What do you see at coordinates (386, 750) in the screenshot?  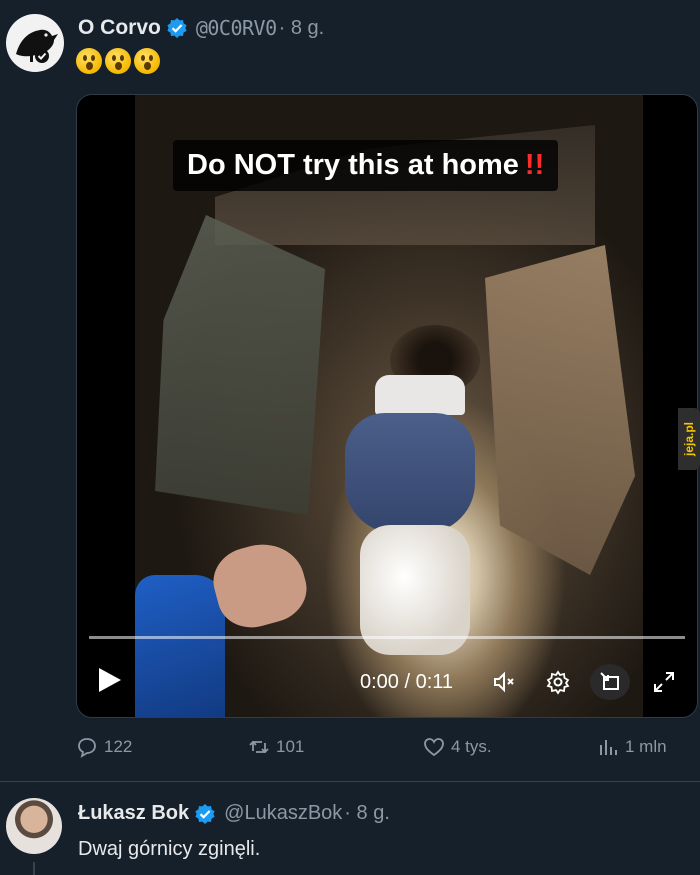 I see `tweet-actions: 122 101 4 tys. 1 mln` at bounding box center [386, 750].